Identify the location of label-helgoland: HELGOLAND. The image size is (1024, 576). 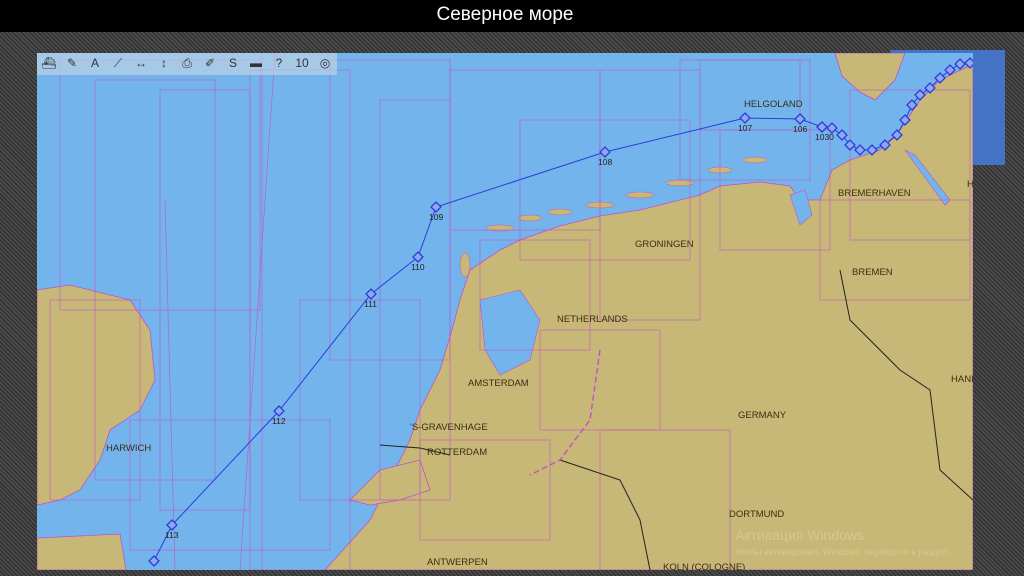
(773, 104).